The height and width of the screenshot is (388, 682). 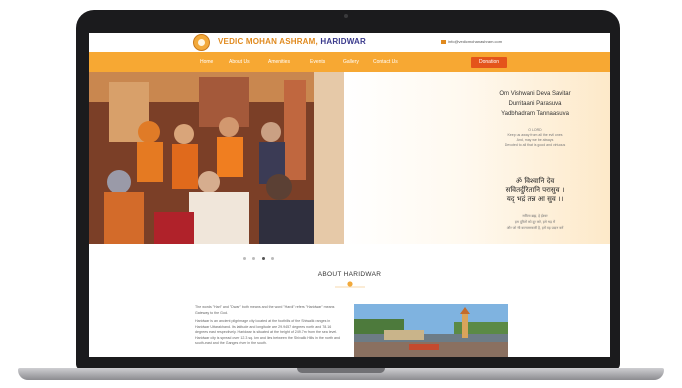 I want to click on about-title: ABOUT HARIDWAR, so click(x=349, y=274).